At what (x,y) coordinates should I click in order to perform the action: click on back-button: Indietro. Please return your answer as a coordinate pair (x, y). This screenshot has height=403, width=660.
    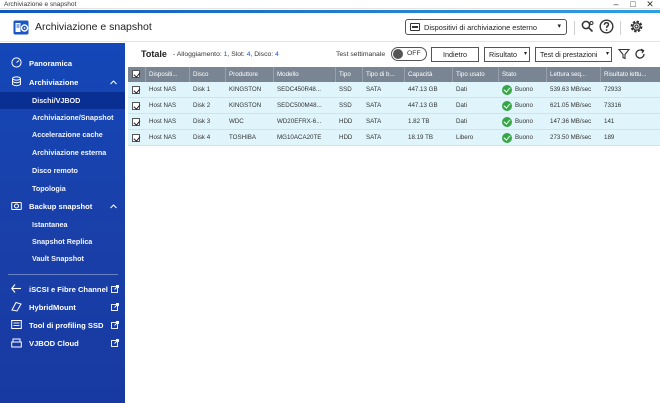
    Looking at the image, I should click on (455, 54).